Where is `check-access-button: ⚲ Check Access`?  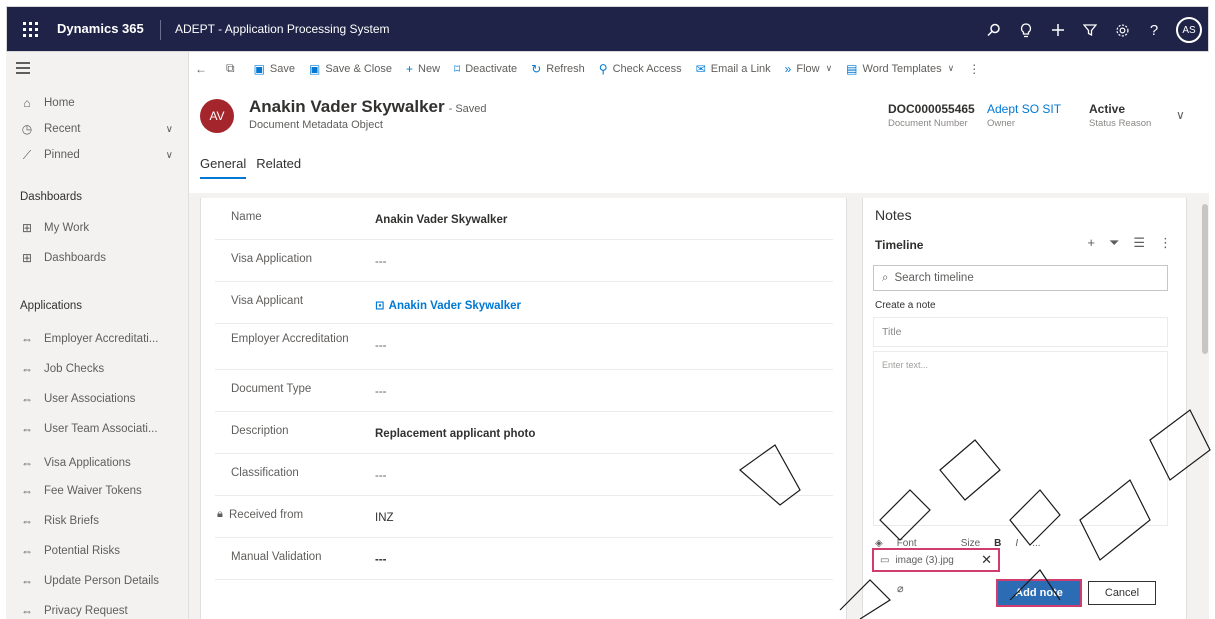
check-access-button: ⚲ Check Access is located at coordinates (640, 69).